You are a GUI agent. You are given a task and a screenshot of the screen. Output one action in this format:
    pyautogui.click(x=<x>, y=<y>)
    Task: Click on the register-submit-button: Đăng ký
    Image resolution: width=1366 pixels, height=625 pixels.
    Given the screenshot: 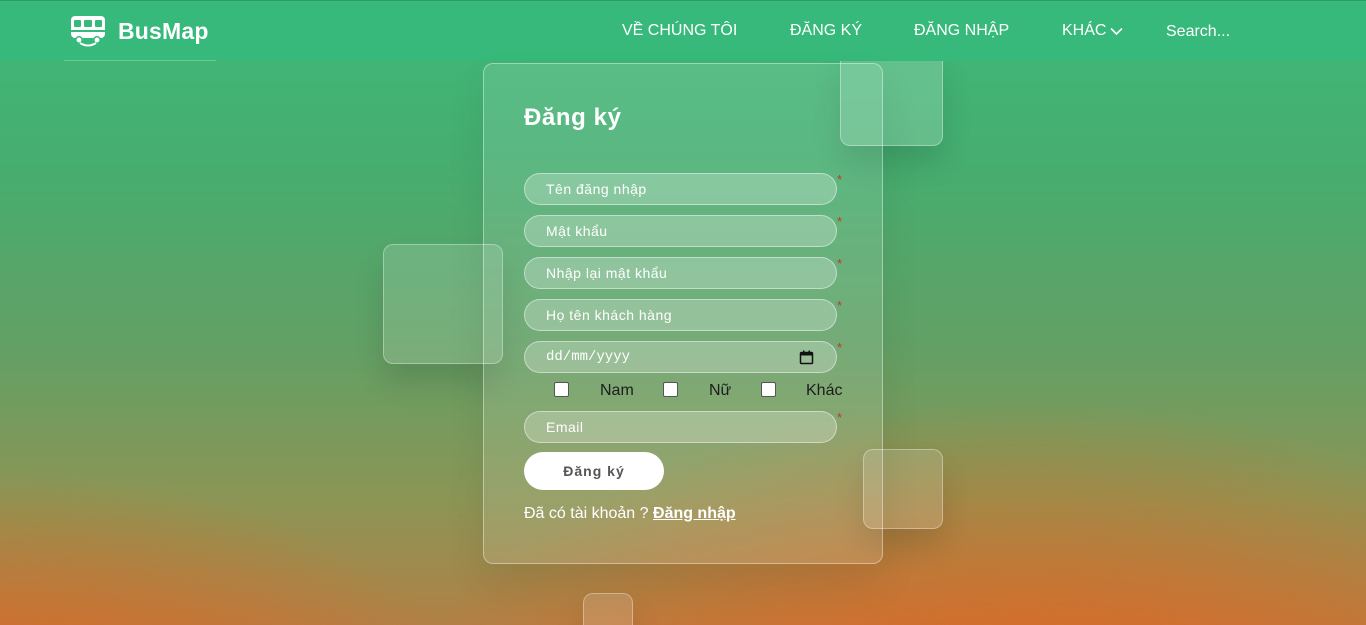 What is the action you would take?
    pyautogui.click(x=594, y=471)
    